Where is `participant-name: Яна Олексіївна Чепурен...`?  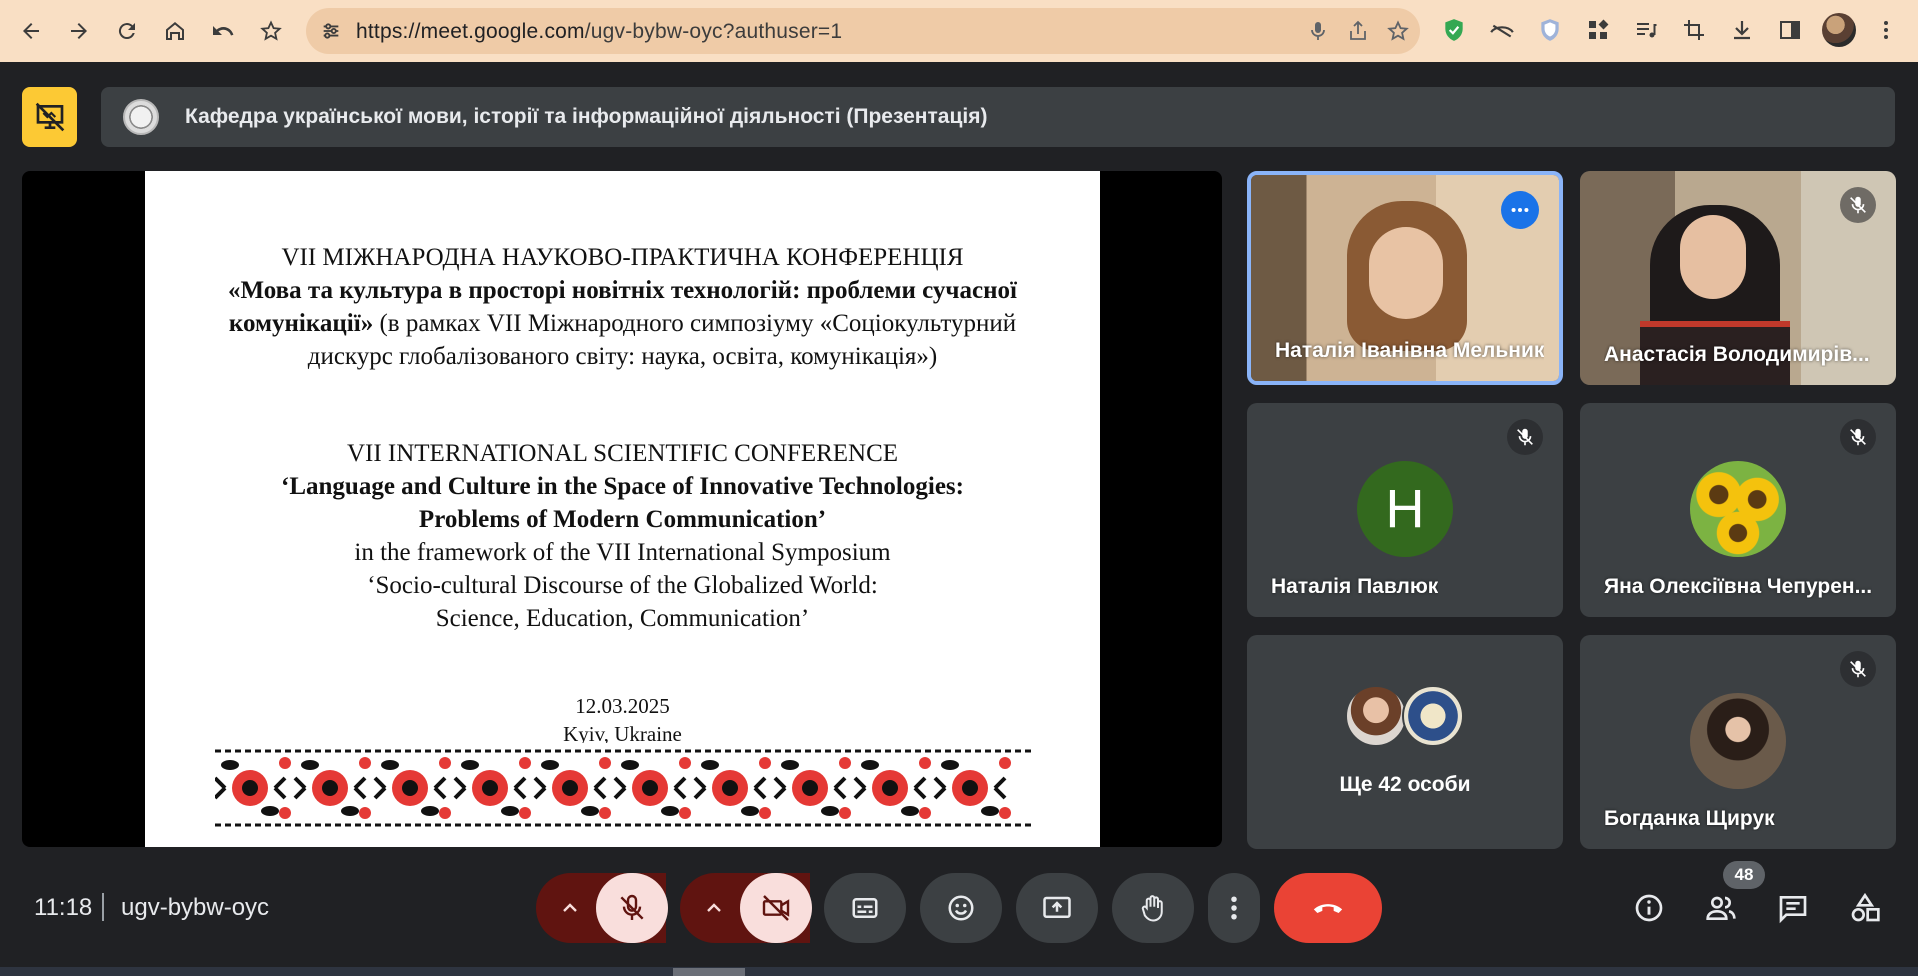 participant-name: Яна Олексіївна Чепурен... is located at coordinates (1738, 586).